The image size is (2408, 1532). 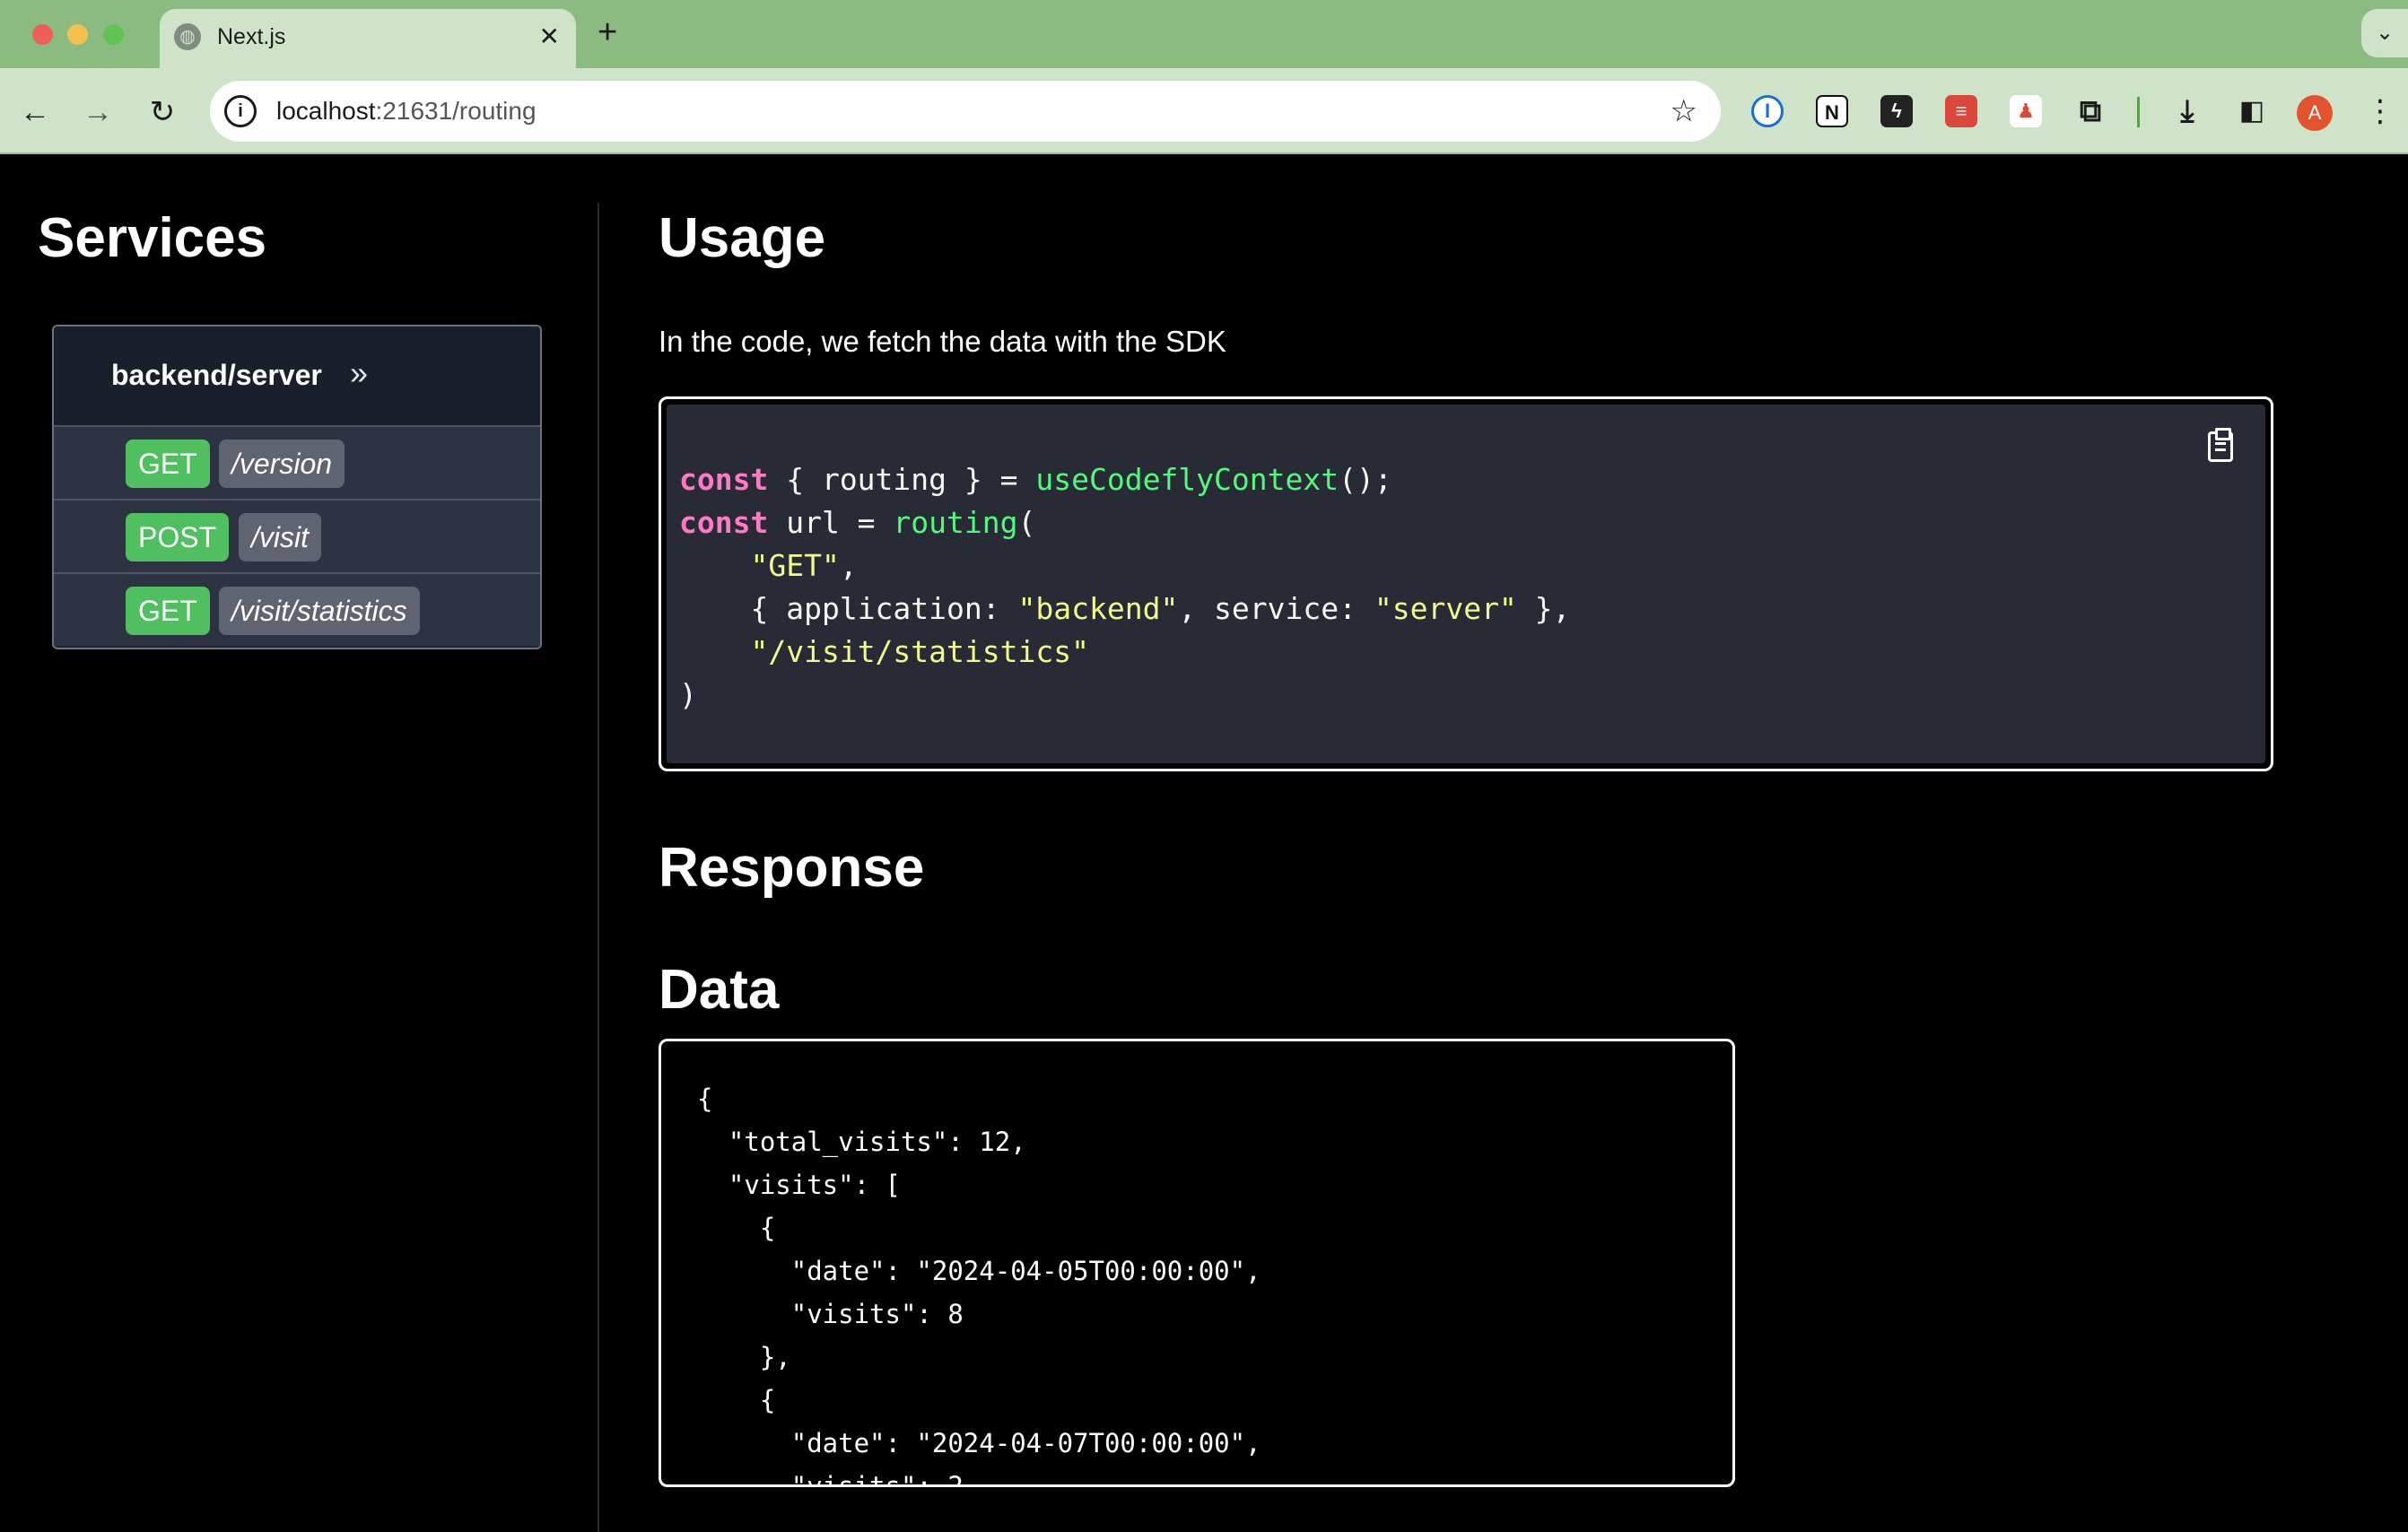 I want to click on chevron-right-double-icon: », so click(x=359, y=373).